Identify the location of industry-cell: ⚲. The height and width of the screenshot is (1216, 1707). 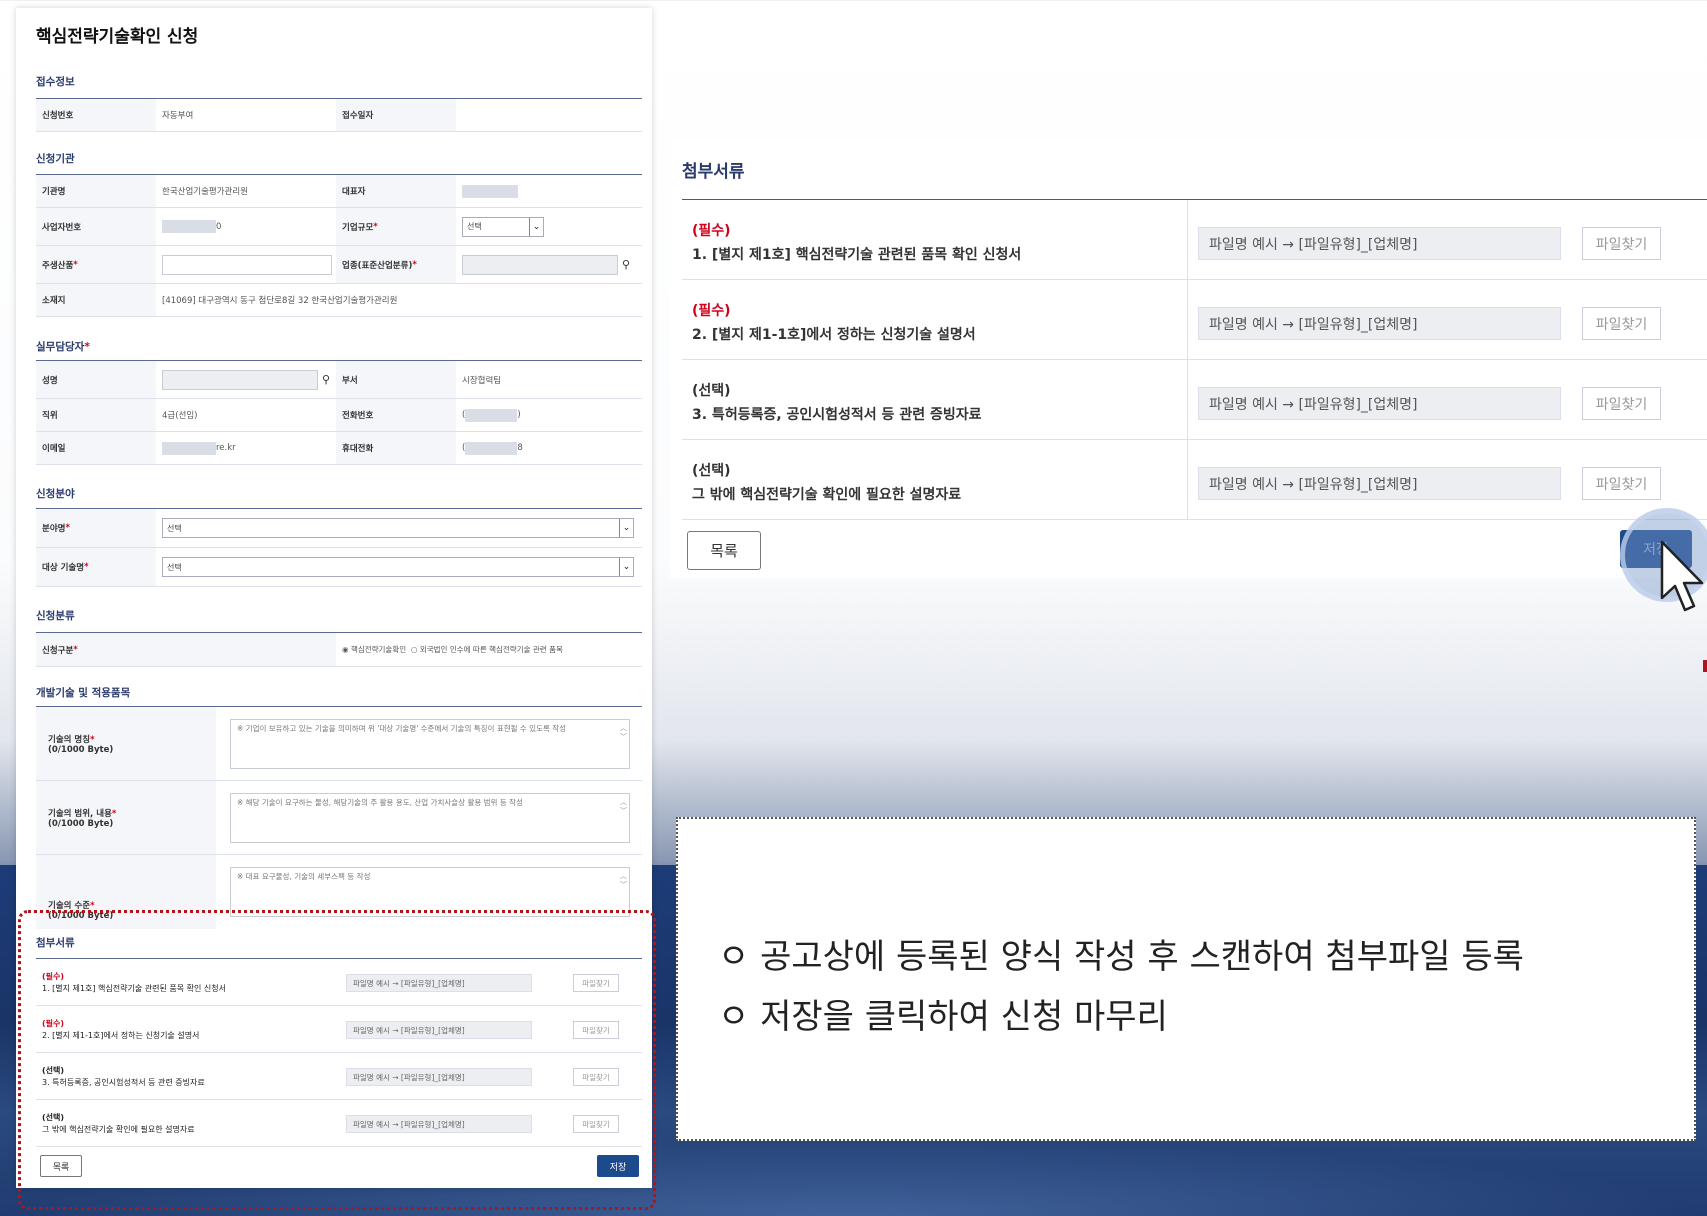
(549, 264).